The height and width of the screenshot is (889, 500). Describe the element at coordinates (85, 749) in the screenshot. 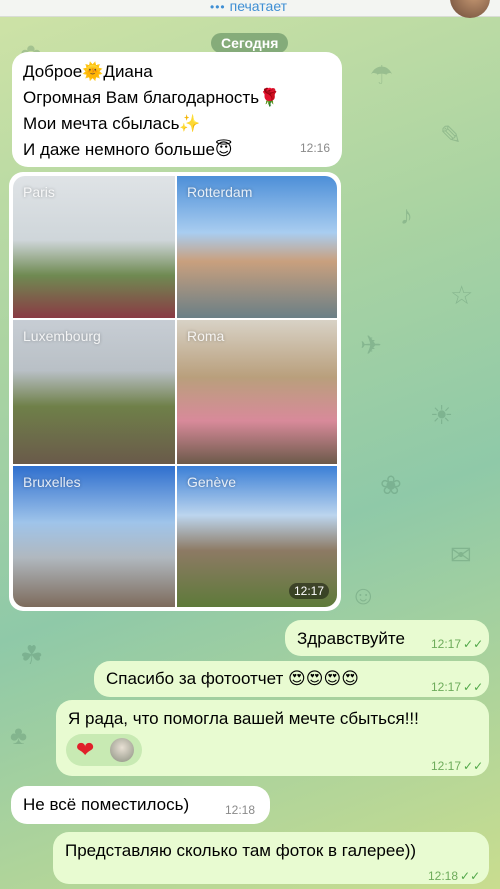

I see `heart-icon: ❤` at that location.